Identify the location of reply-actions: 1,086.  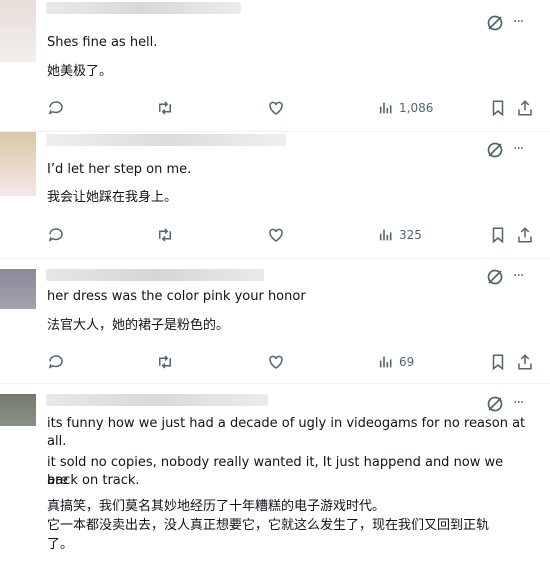
(294, 108).